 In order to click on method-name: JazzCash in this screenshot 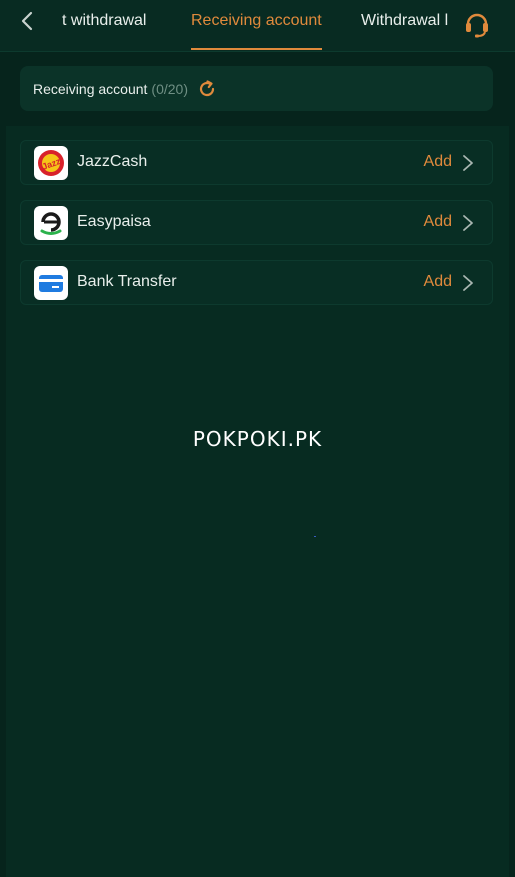, I will do `click(112, 161)`.